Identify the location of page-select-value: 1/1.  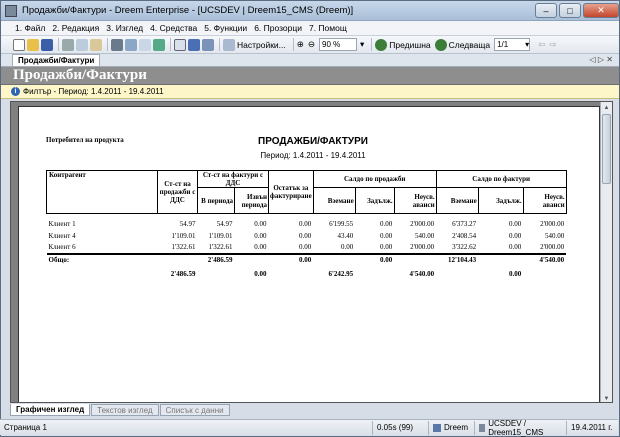
(503, 44).